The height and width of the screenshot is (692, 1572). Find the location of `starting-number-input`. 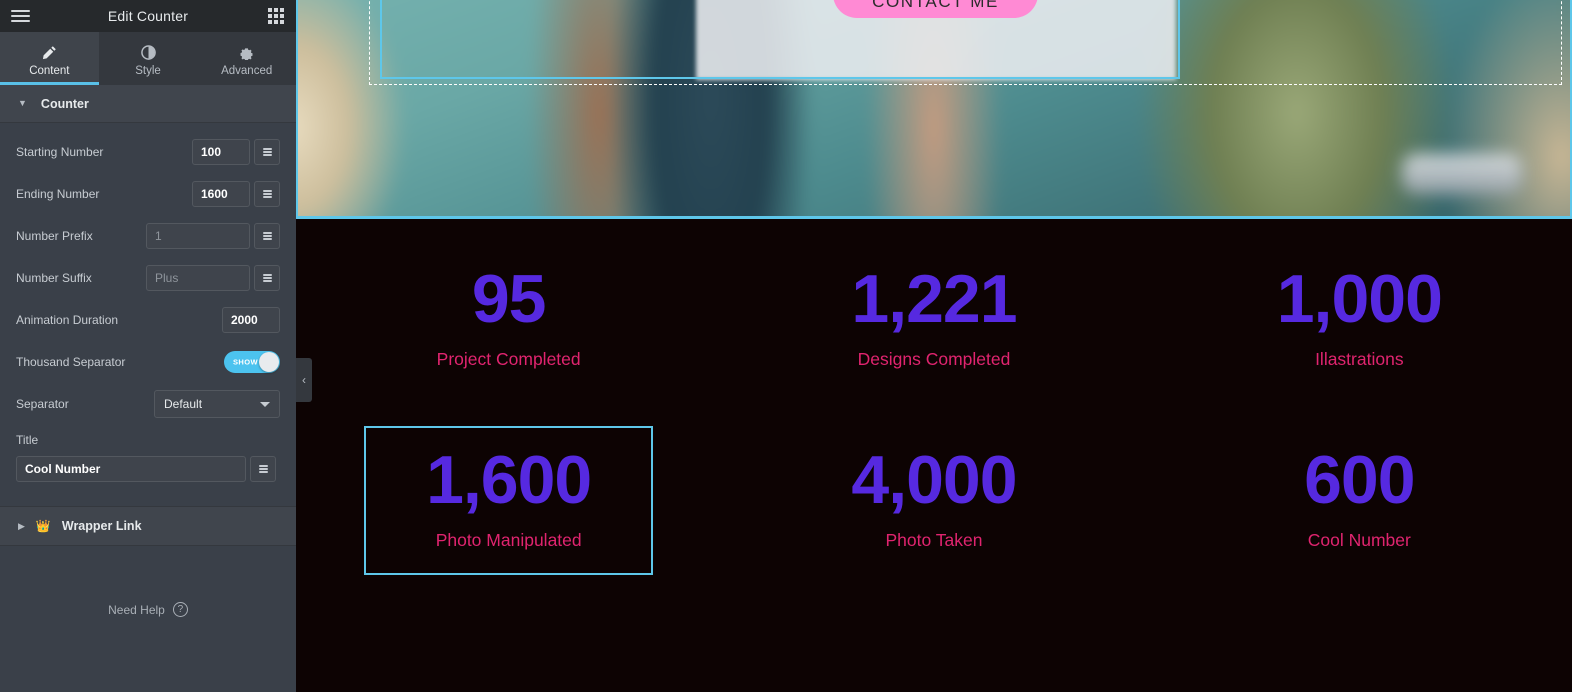

starting-number-input is located at coordinates (221, 152).